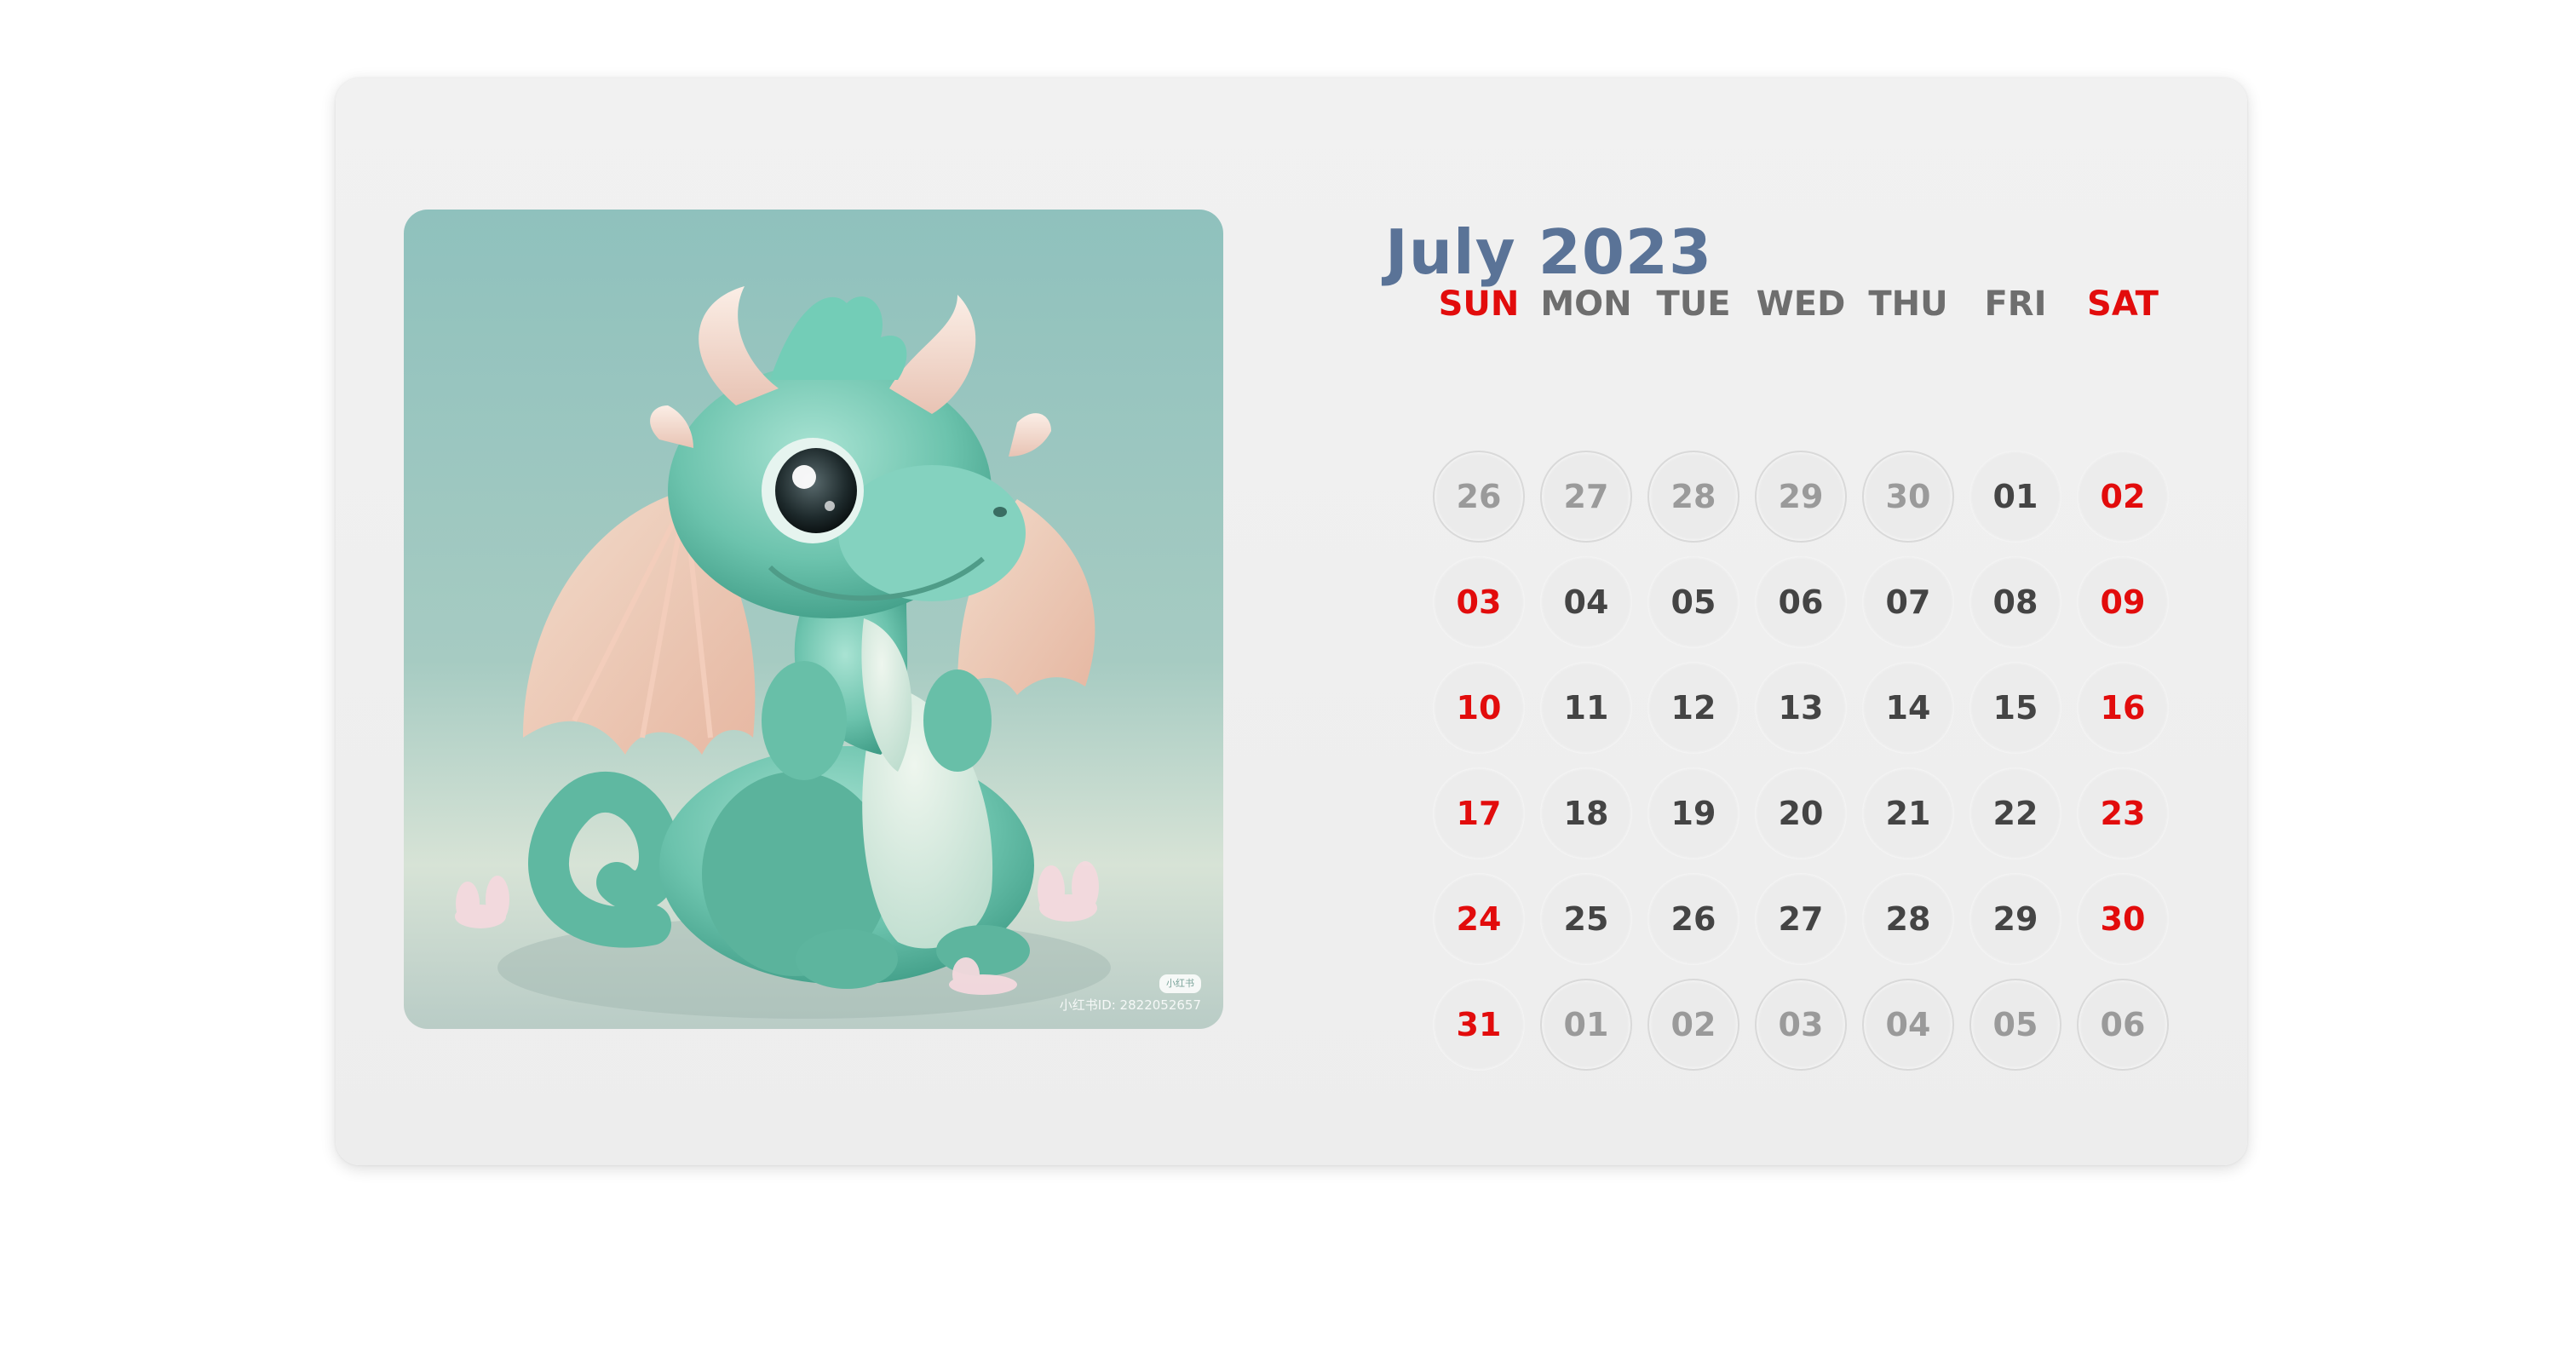 The width and height of the screenshot is (2576, 1356). Describe the element at coordinates (1586, 497) in the screenshot. I see `other-month-day-cell: 27` at that location.